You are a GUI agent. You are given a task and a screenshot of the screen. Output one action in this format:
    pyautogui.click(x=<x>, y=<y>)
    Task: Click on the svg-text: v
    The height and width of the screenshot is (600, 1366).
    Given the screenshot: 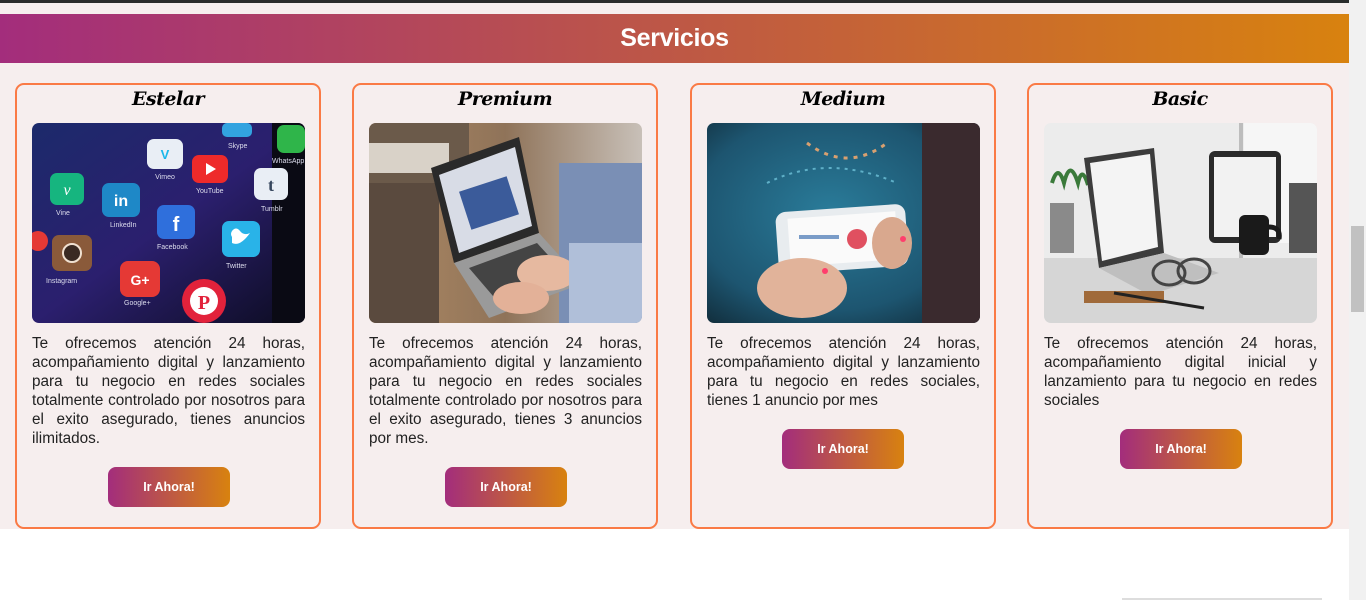 What is the action you would take?
    pyautogui.click(x=67, y=190)
    